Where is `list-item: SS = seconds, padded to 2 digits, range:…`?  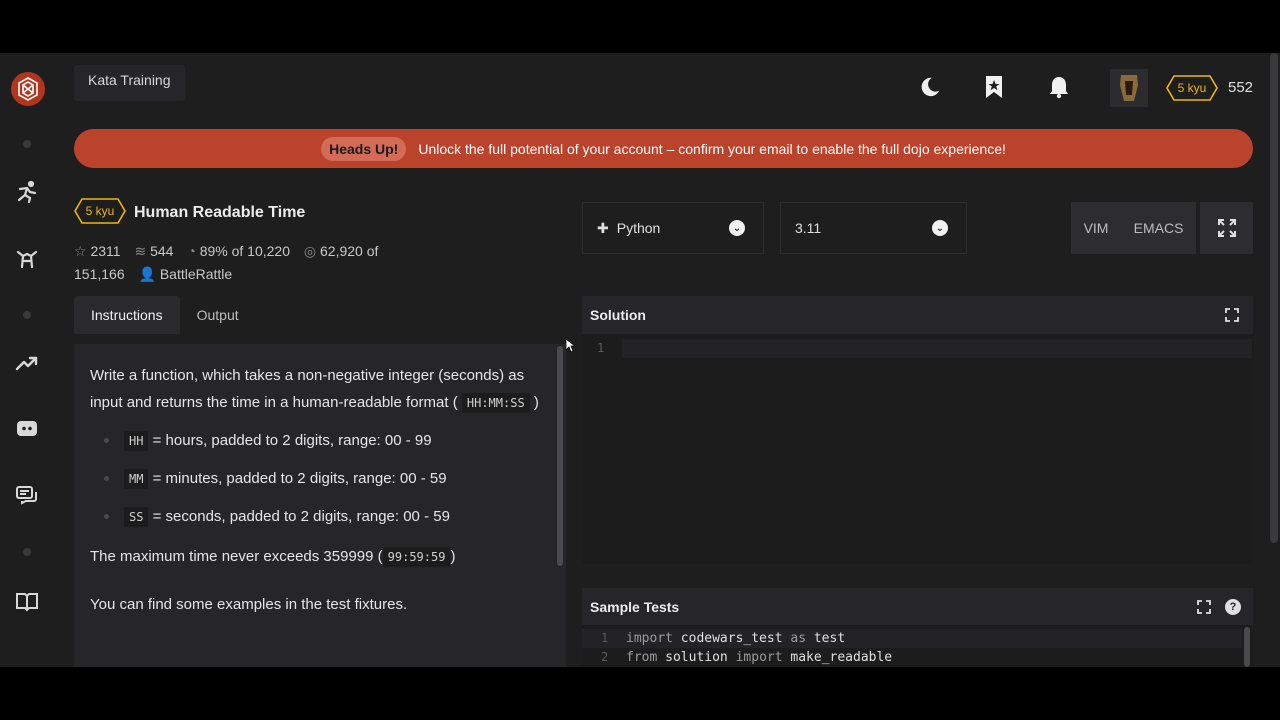
list-item: SS = seconds, padded to 2 digits, range:… is located at coordinates (327, 517).